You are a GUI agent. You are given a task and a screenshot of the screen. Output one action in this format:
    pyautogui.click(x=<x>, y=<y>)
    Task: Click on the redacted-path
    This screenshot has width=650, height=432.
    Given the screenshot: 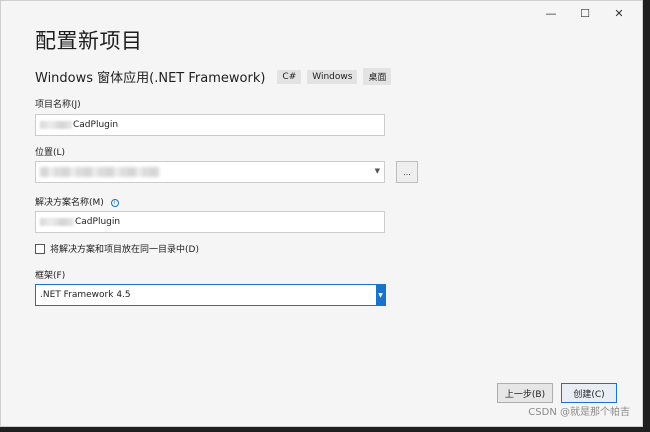 What is the action you would take?
    pyautogui.click(x=100, y=172)
    